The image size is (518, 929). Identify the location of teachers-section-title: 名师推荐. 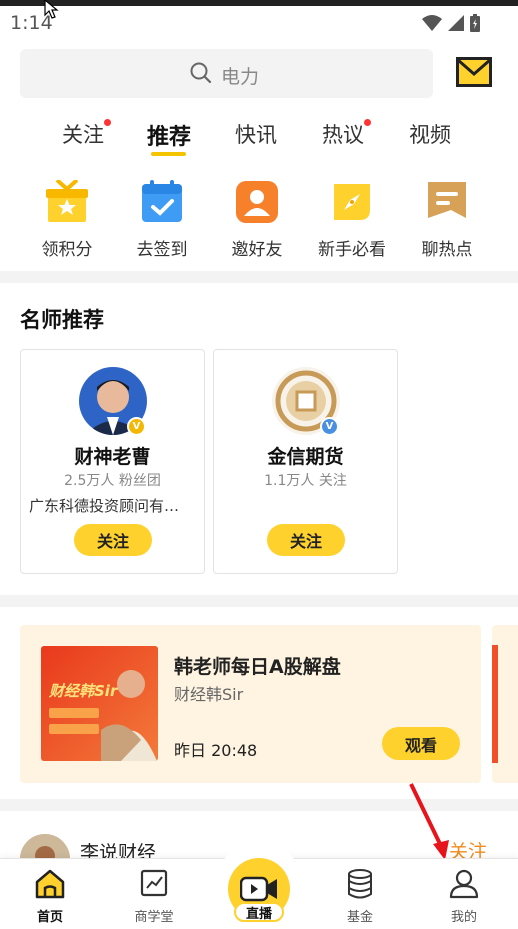
(62, 320).